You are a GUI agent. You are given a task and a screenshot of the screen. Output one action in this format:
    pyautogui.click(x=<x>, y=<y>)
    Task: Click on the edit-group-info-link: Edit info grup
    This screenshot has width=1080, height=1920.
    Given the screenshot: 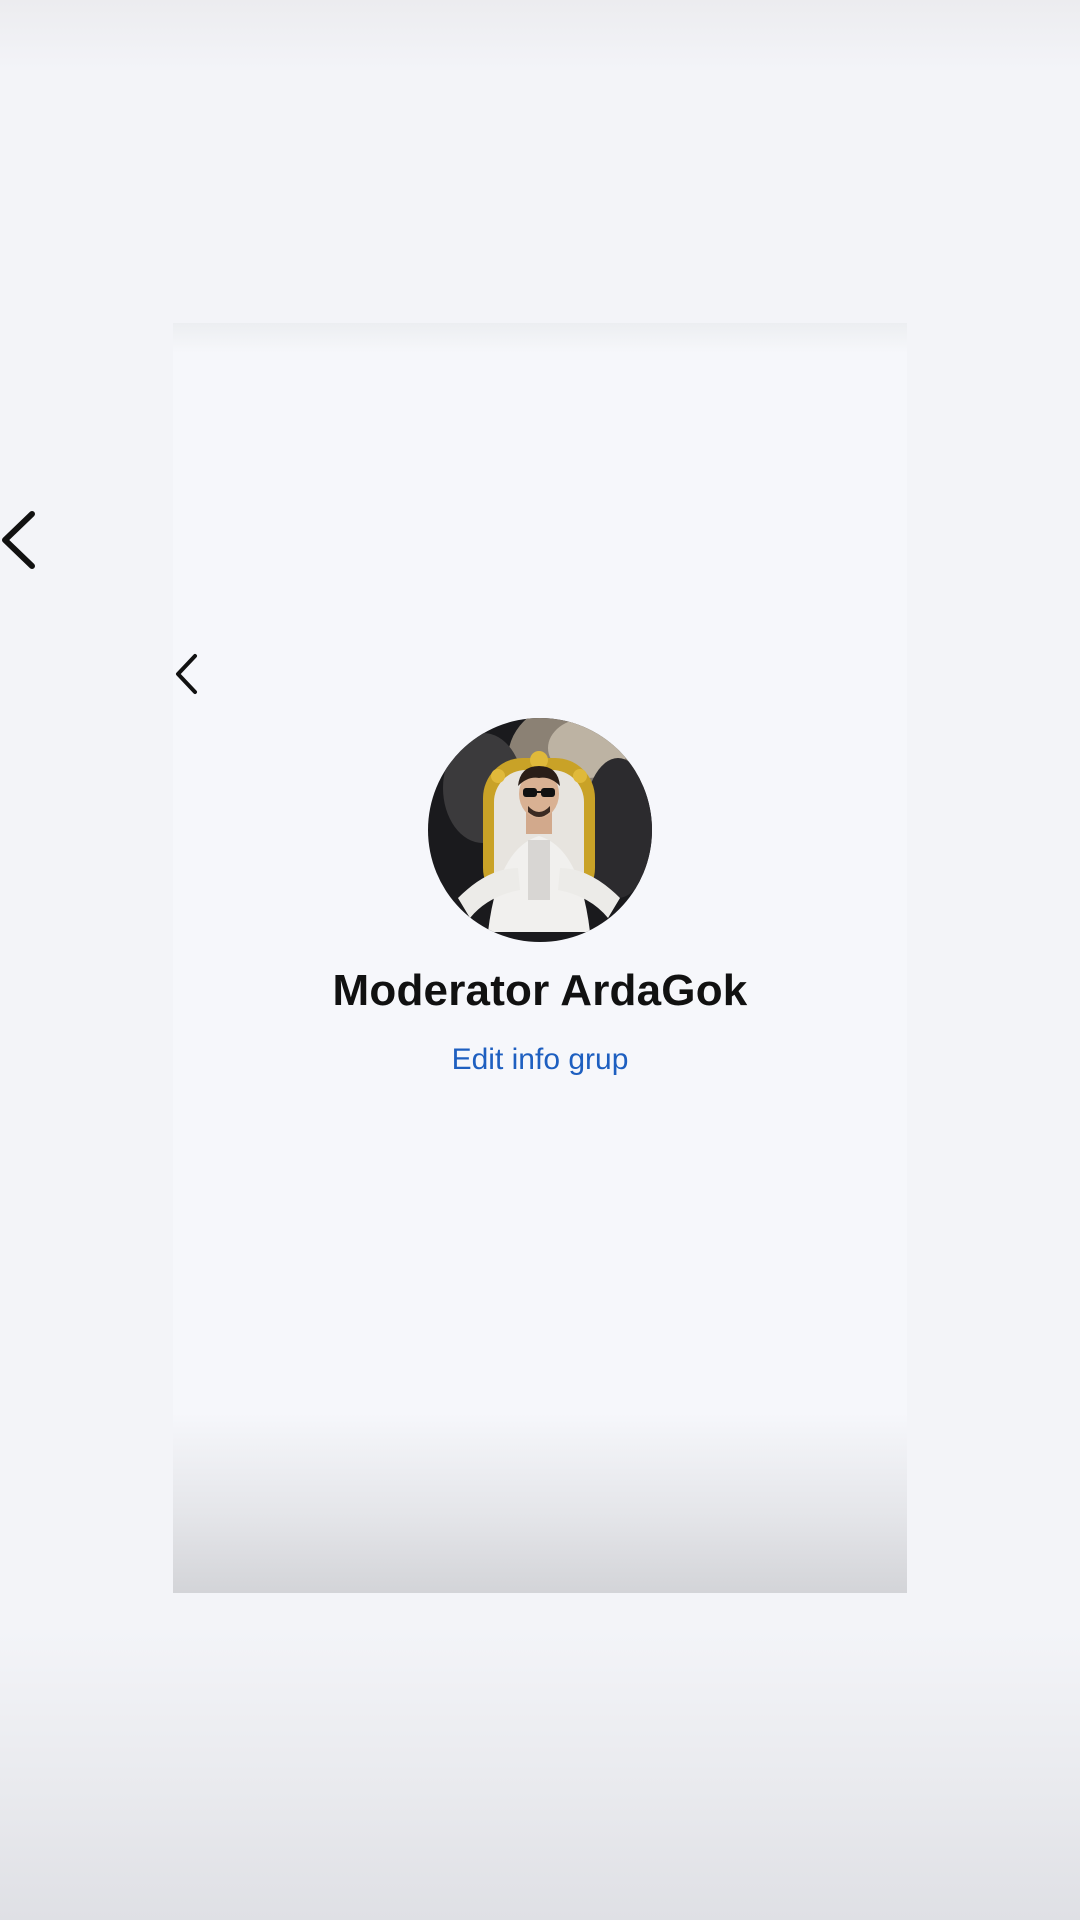 What is the action you would take?
    pyautogui.click(x=540, y=1060)
    